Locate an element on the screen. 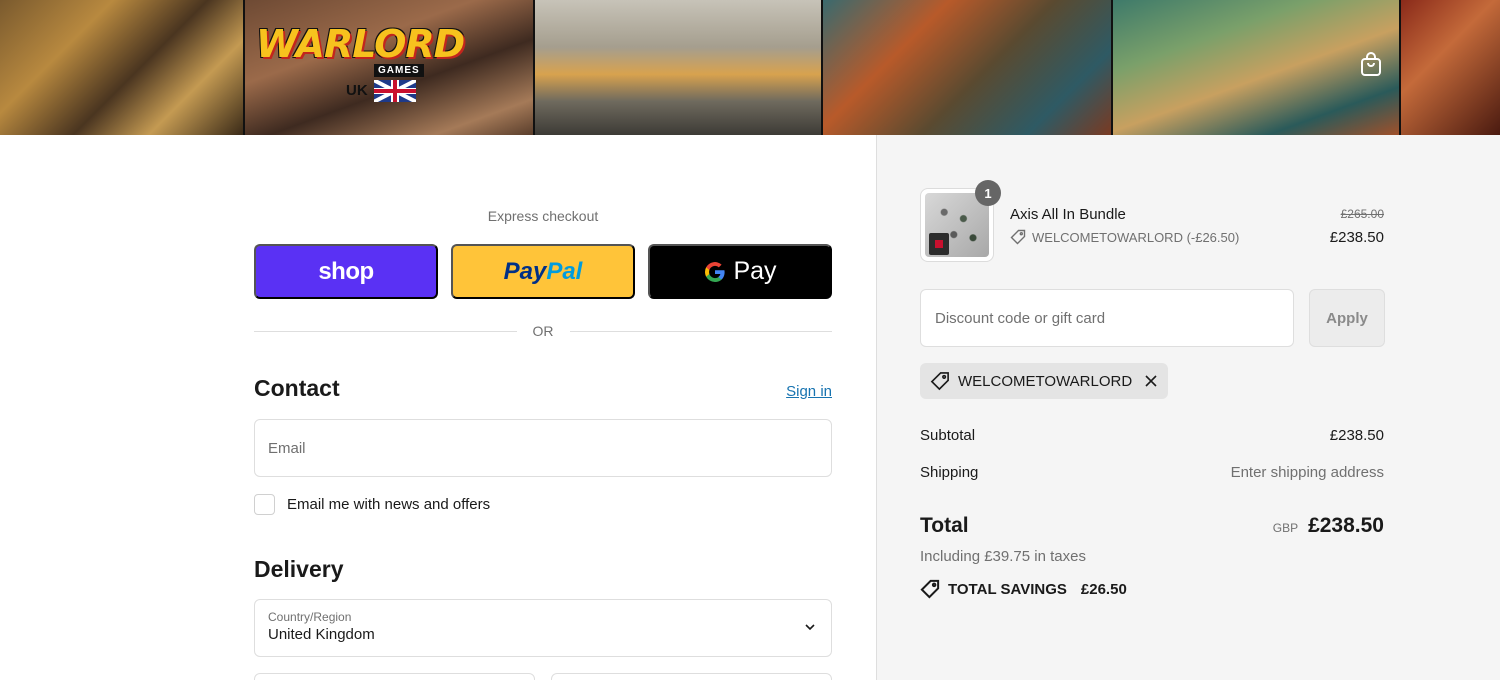 Image resolution: width=1500 pixels, height=680 pixels. applied-code-text: WELCOMETOWARLORD is located at coordinates (1045, 381).